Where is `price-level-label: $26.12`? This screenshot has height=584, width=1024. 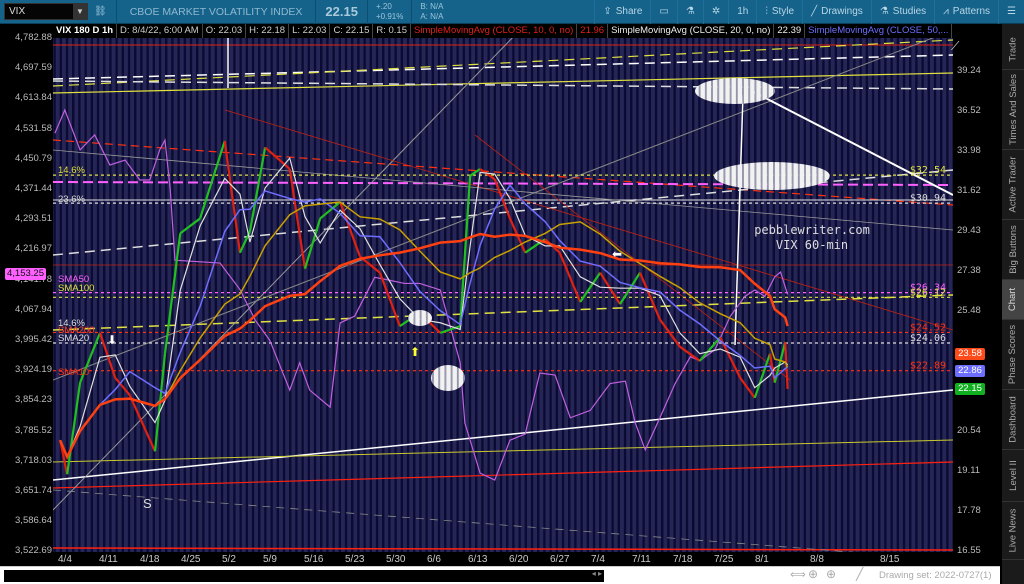 price-level-label: $26.12 is located at coordinates (928, 292).